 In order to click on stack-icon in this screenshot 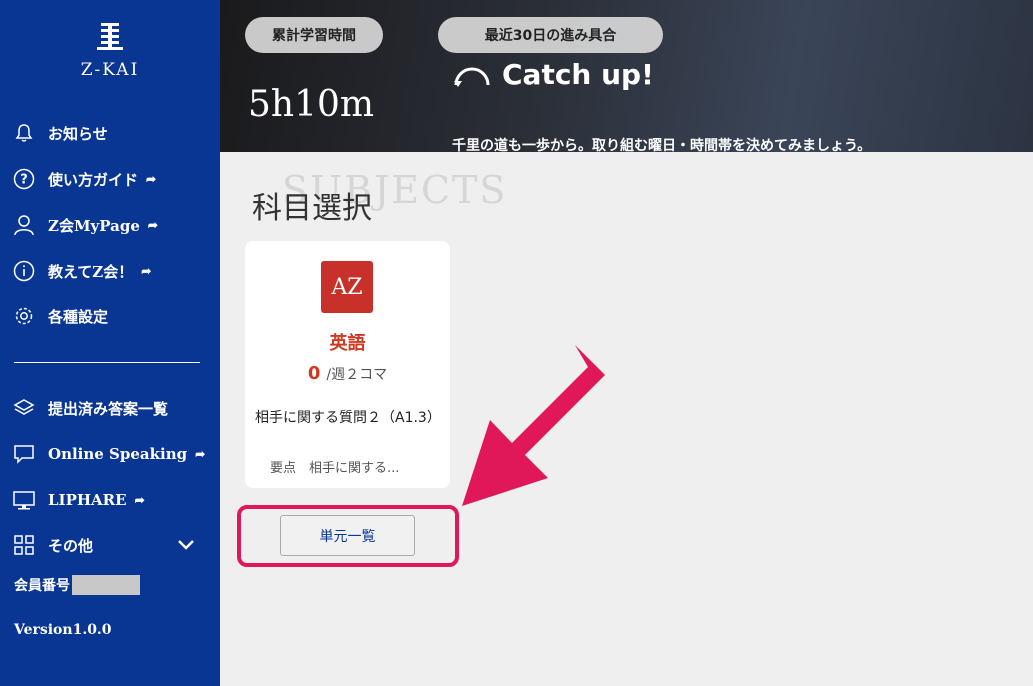, I will do `click(24, 408)`.